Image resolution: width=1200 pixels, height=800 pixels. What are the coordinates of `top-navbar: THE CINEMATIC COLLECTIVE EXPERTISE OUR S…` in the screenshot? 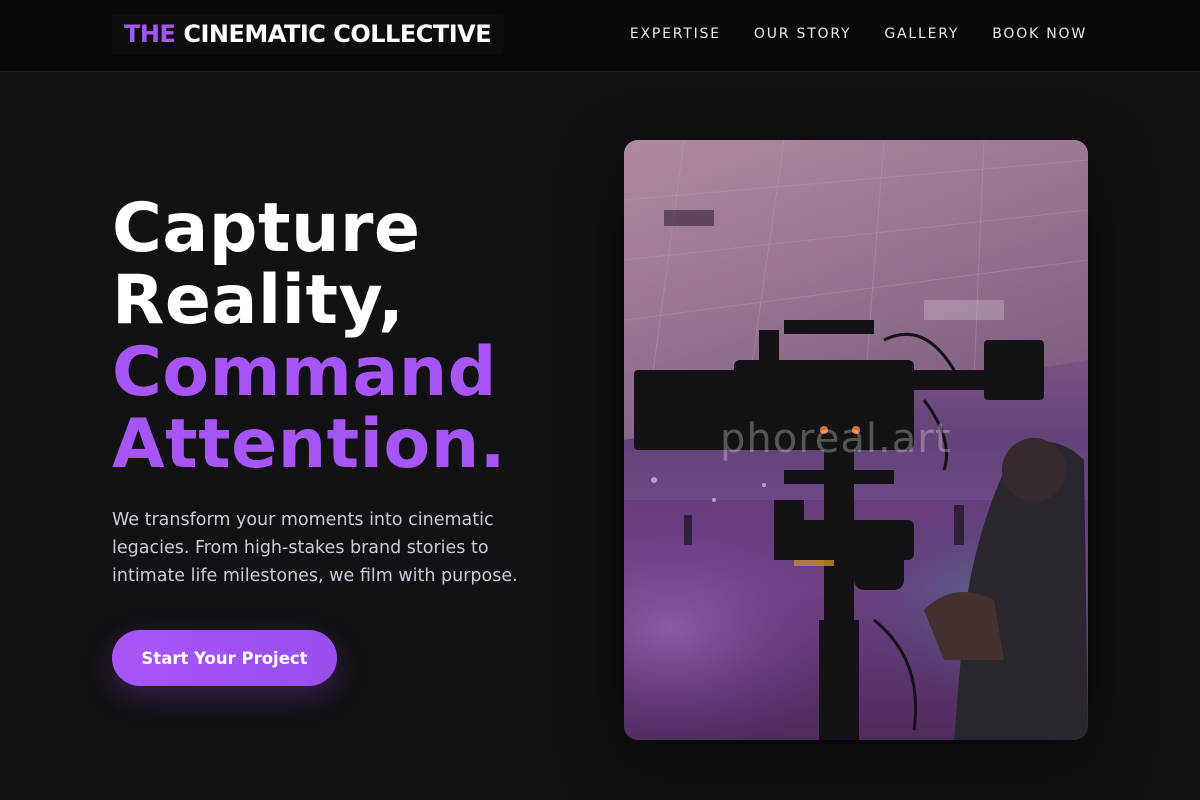 It's located at (600, 36).